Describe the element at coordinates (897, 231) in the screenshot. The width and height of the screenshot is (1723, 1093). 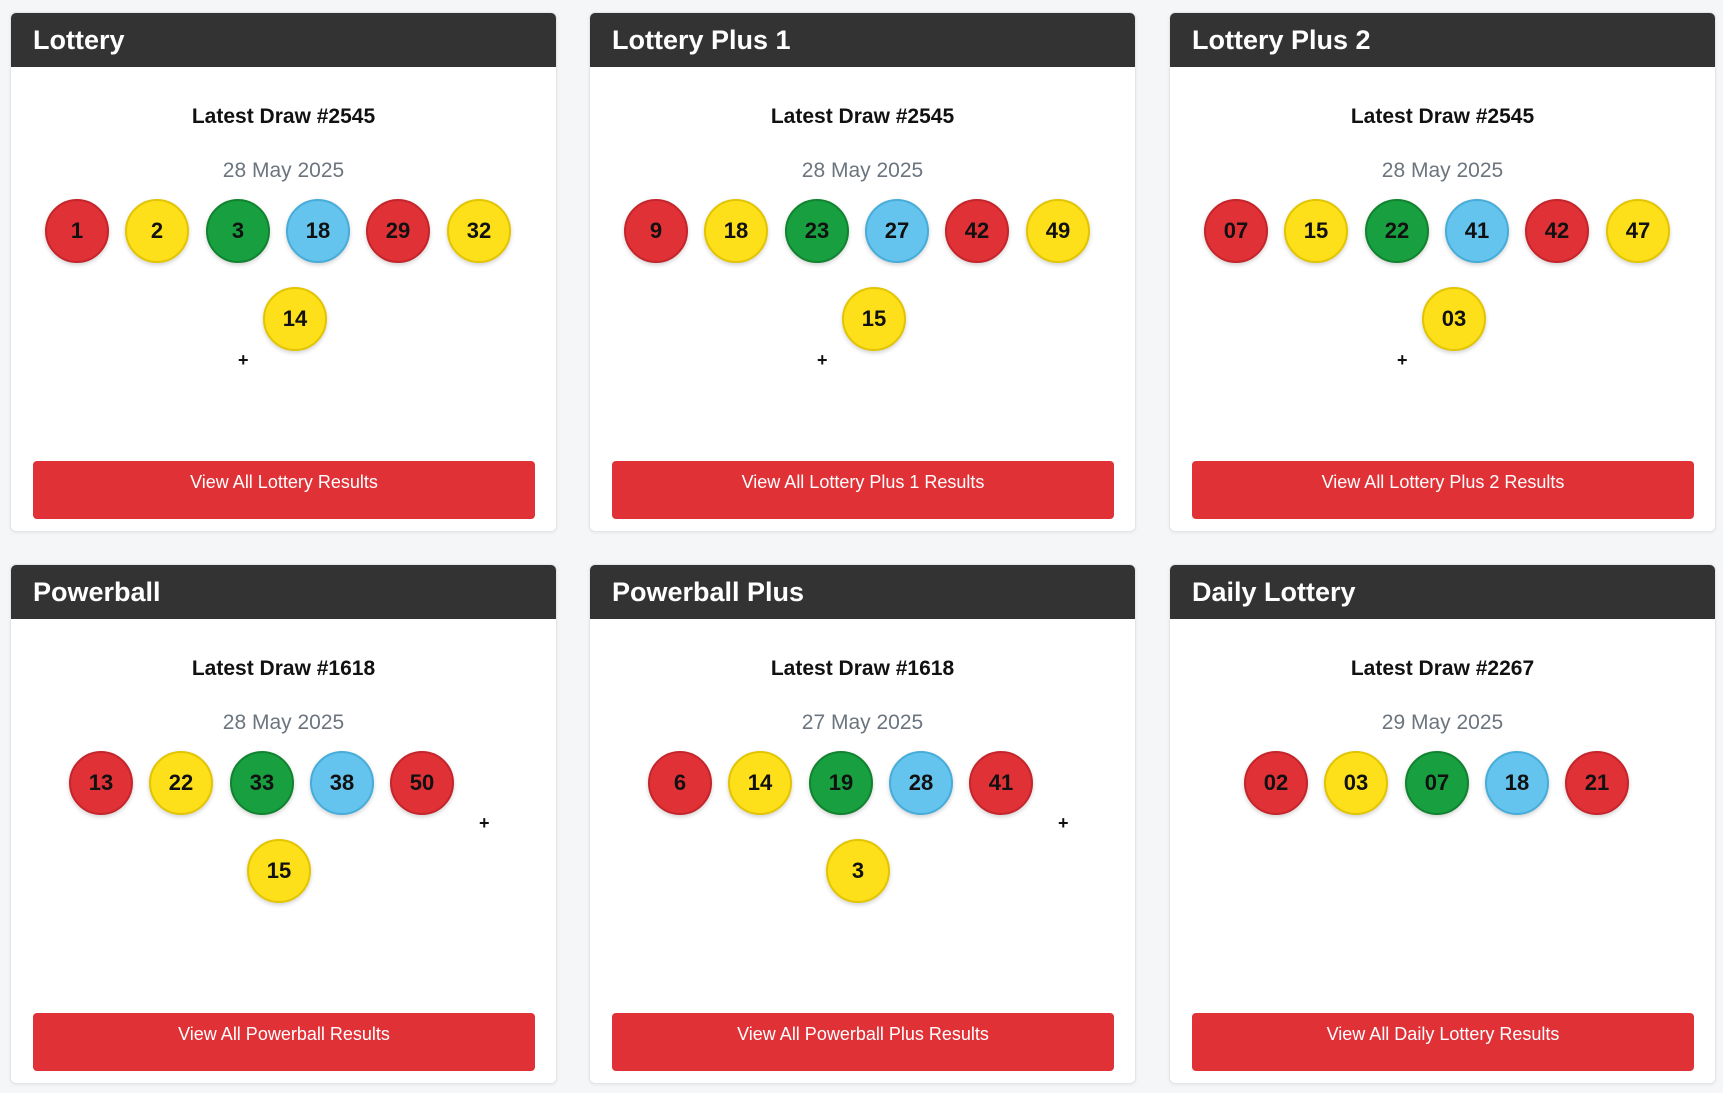
I see `ball: 27` at that location.